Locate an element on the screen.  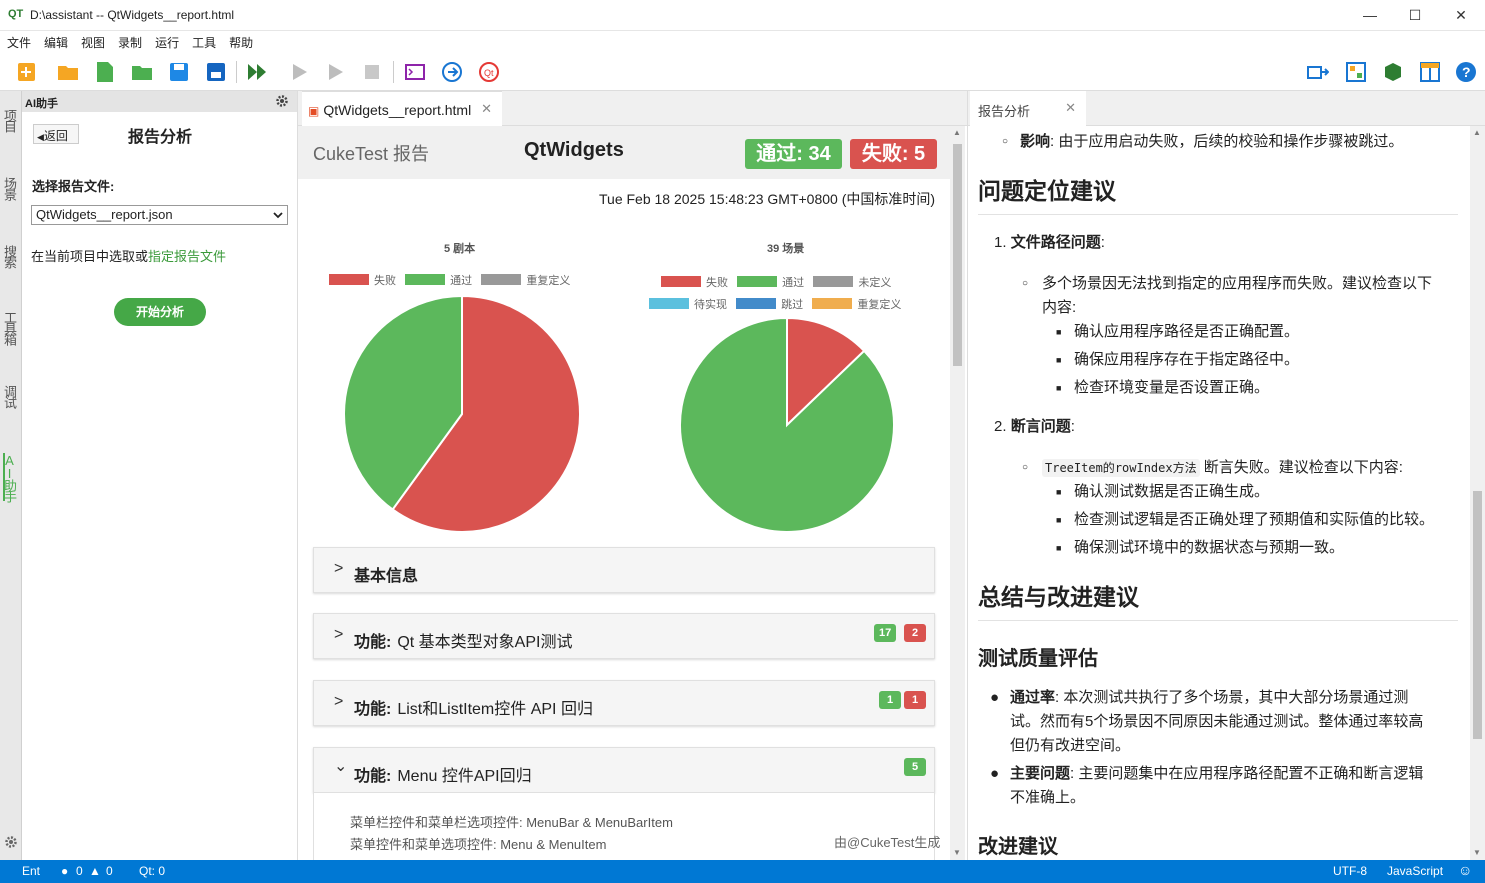
qt-tools-icon: Qt is located at coordinates (489, 72).